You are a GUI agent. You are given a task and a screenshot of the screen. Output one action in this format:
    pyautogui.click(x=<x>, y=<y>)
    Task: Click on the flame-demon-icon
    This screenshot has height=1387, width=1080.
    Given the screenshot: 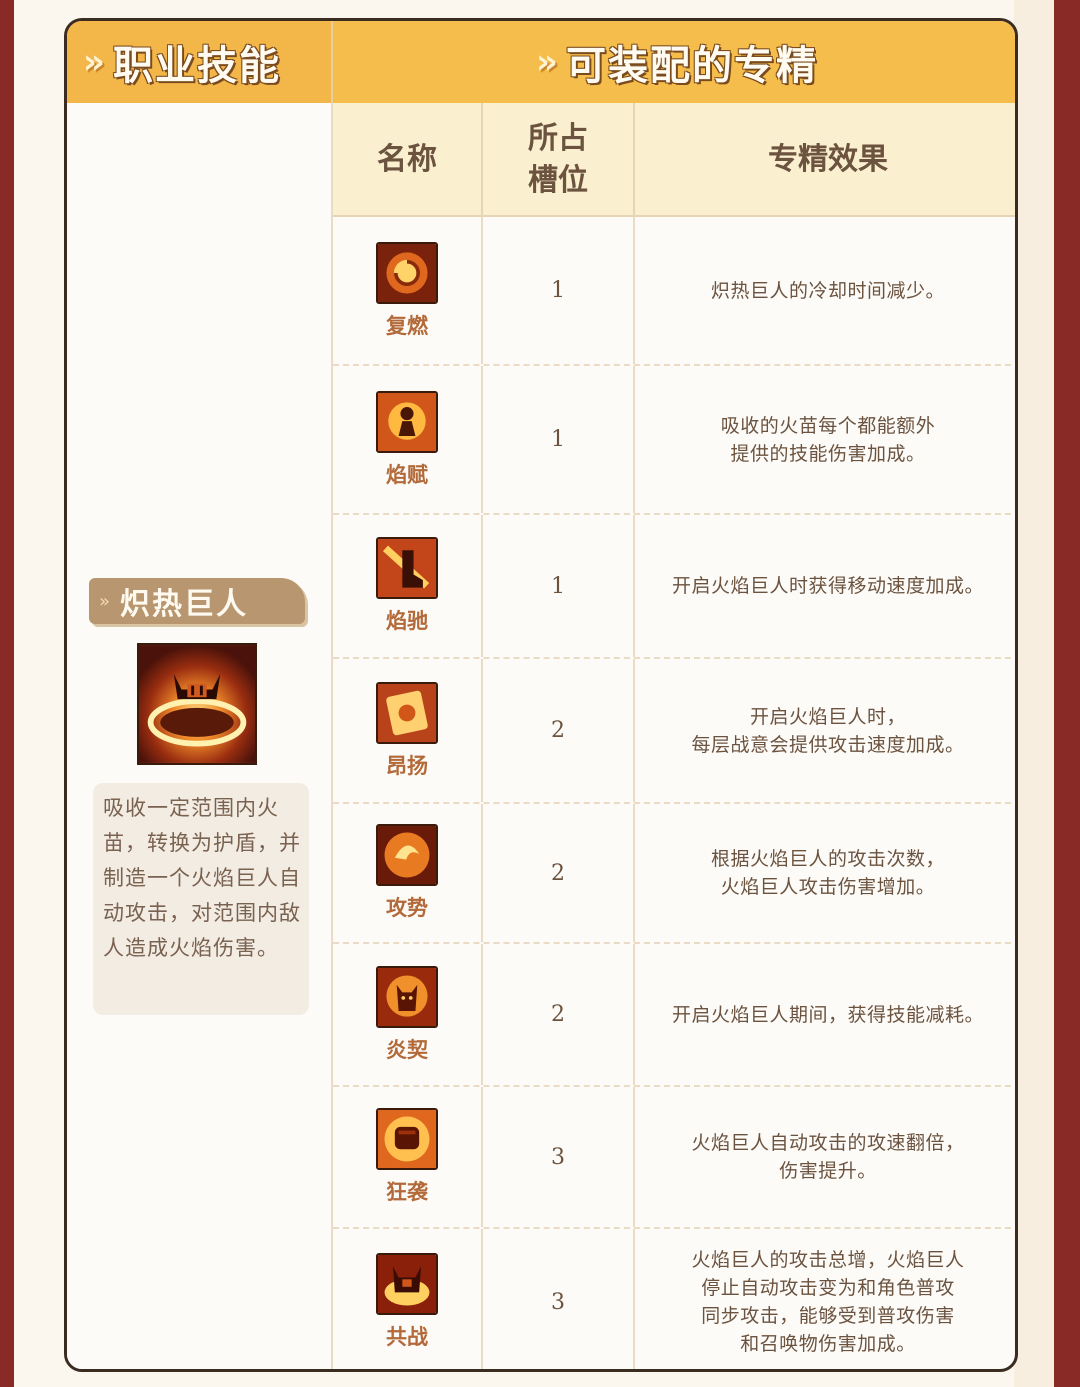 What is the action you would take?
    pyautogui.click(x=407, y=996)
    